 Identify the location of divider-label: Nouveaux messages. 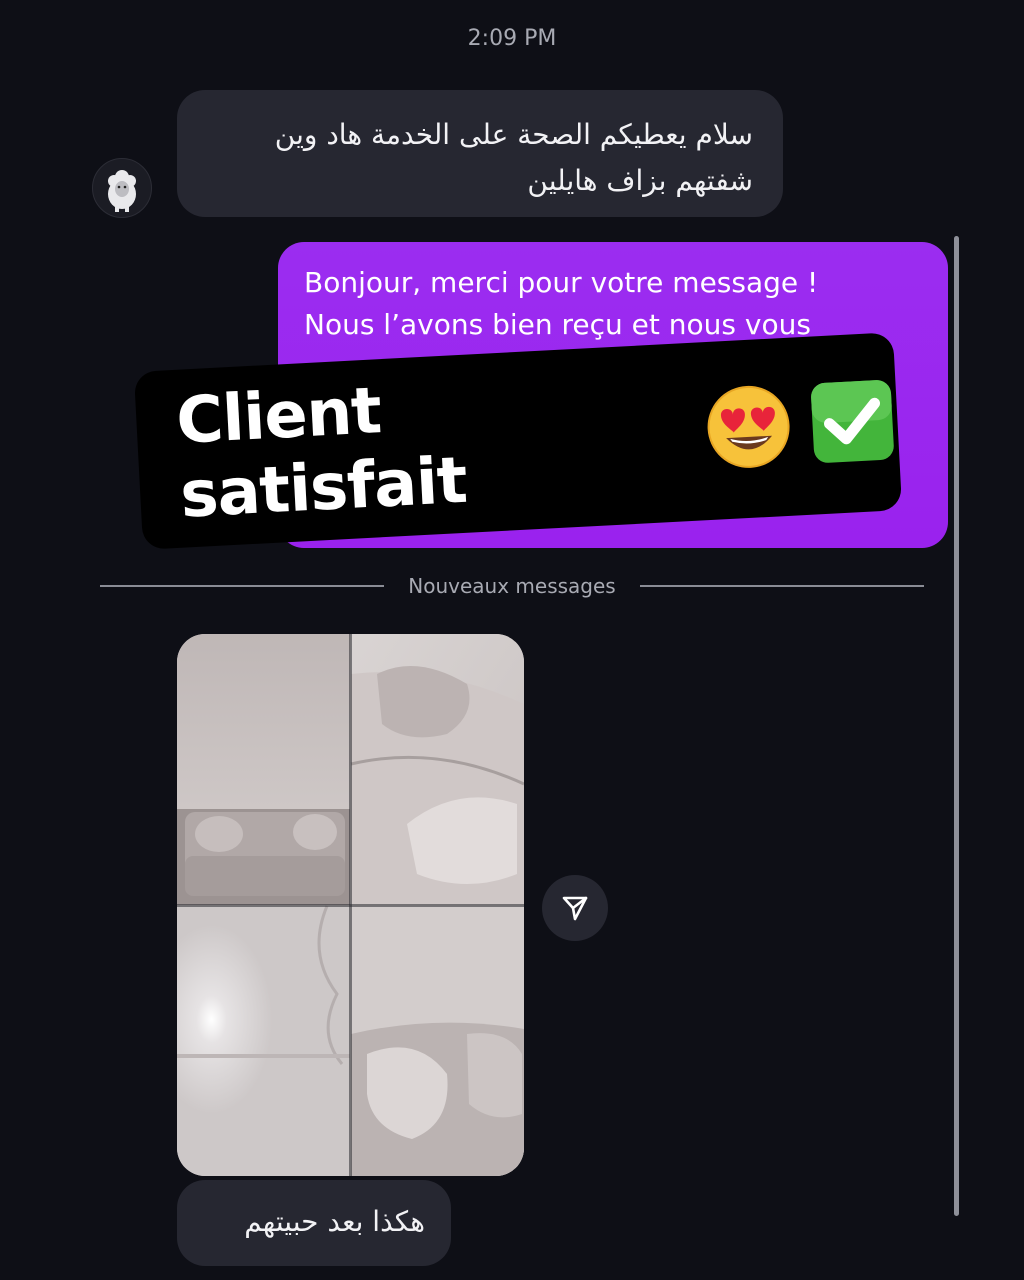
(512, 586).